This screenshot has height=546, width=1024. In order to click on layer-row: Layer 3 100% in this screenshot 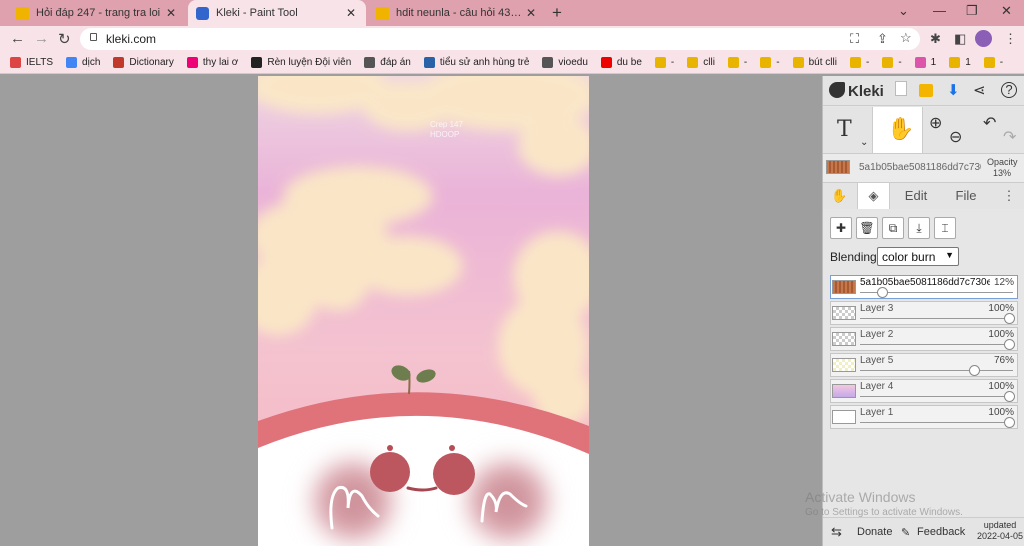, I will do `click(924, 313)`.